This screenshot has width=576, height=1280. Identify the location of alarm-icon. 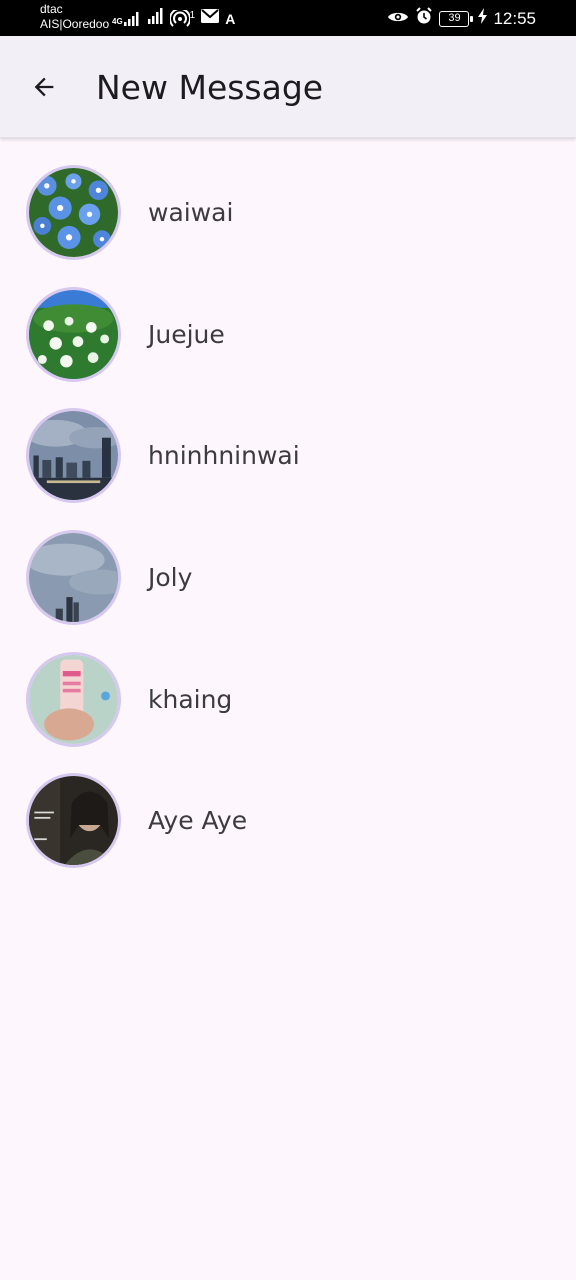
(424, 18).